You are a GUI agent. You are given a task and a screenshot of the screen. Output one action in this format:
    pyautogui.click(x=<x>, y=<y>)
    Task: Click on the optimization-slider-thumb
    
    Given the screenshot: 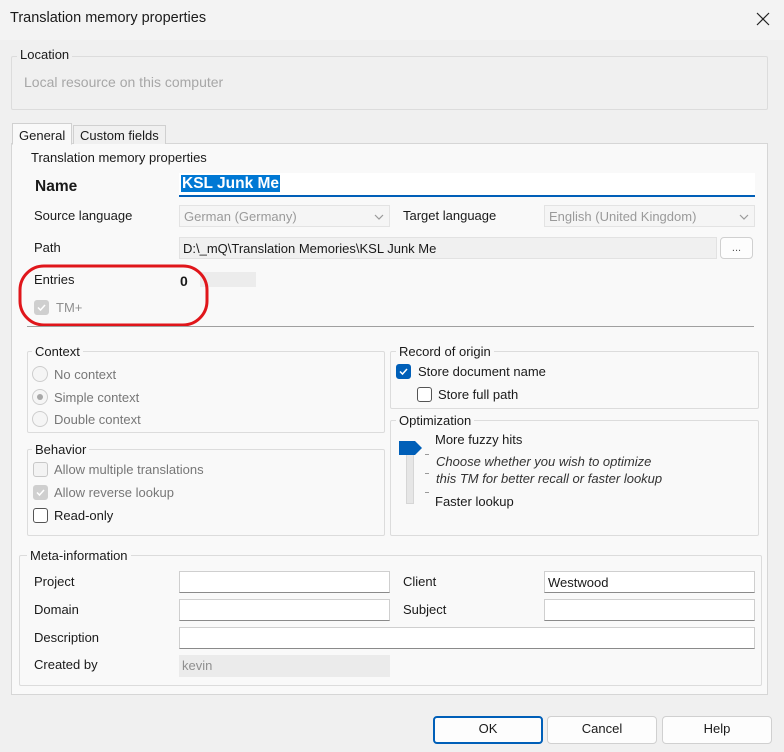 What is the action you would take?
    pyautogui.click(x=411, y=448)
    